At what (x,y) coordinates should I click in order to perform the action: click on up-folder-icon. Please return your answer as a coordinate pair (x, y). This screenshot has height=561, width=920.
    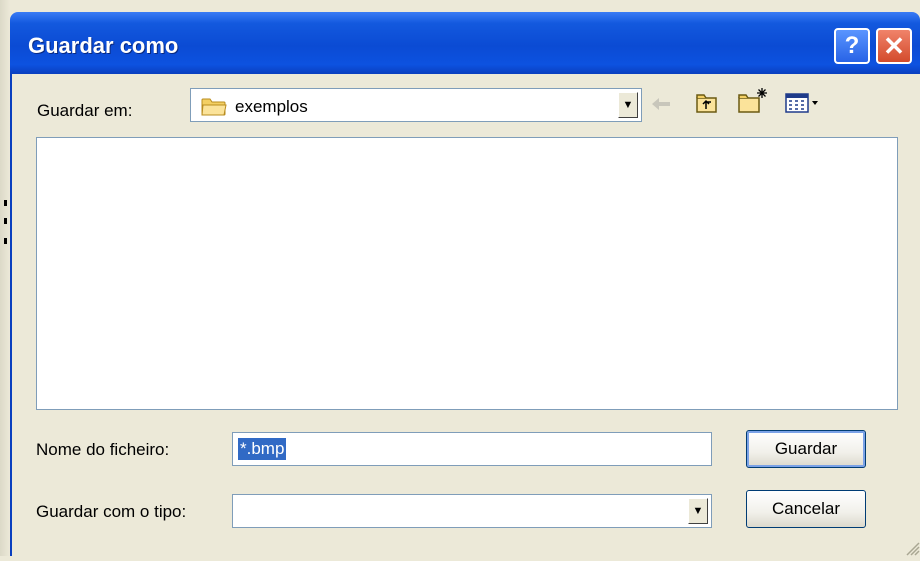
    Looking at the image, I should click on (707, 103).